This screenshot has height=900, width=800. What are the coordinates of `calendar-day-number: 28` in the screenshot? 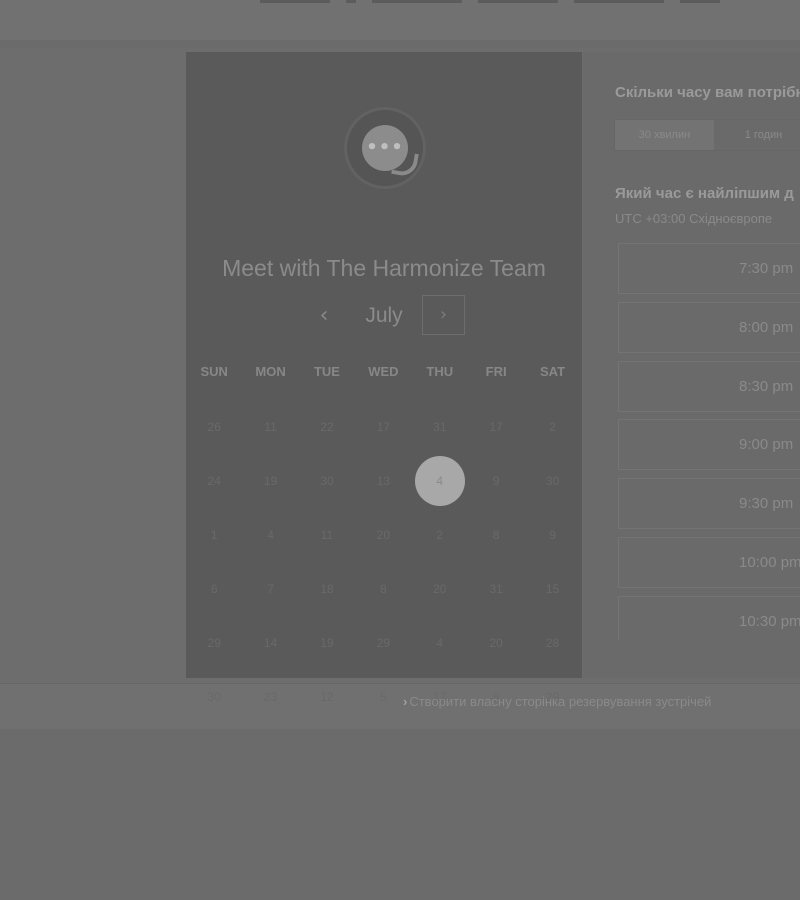 It's located at (552, 643).